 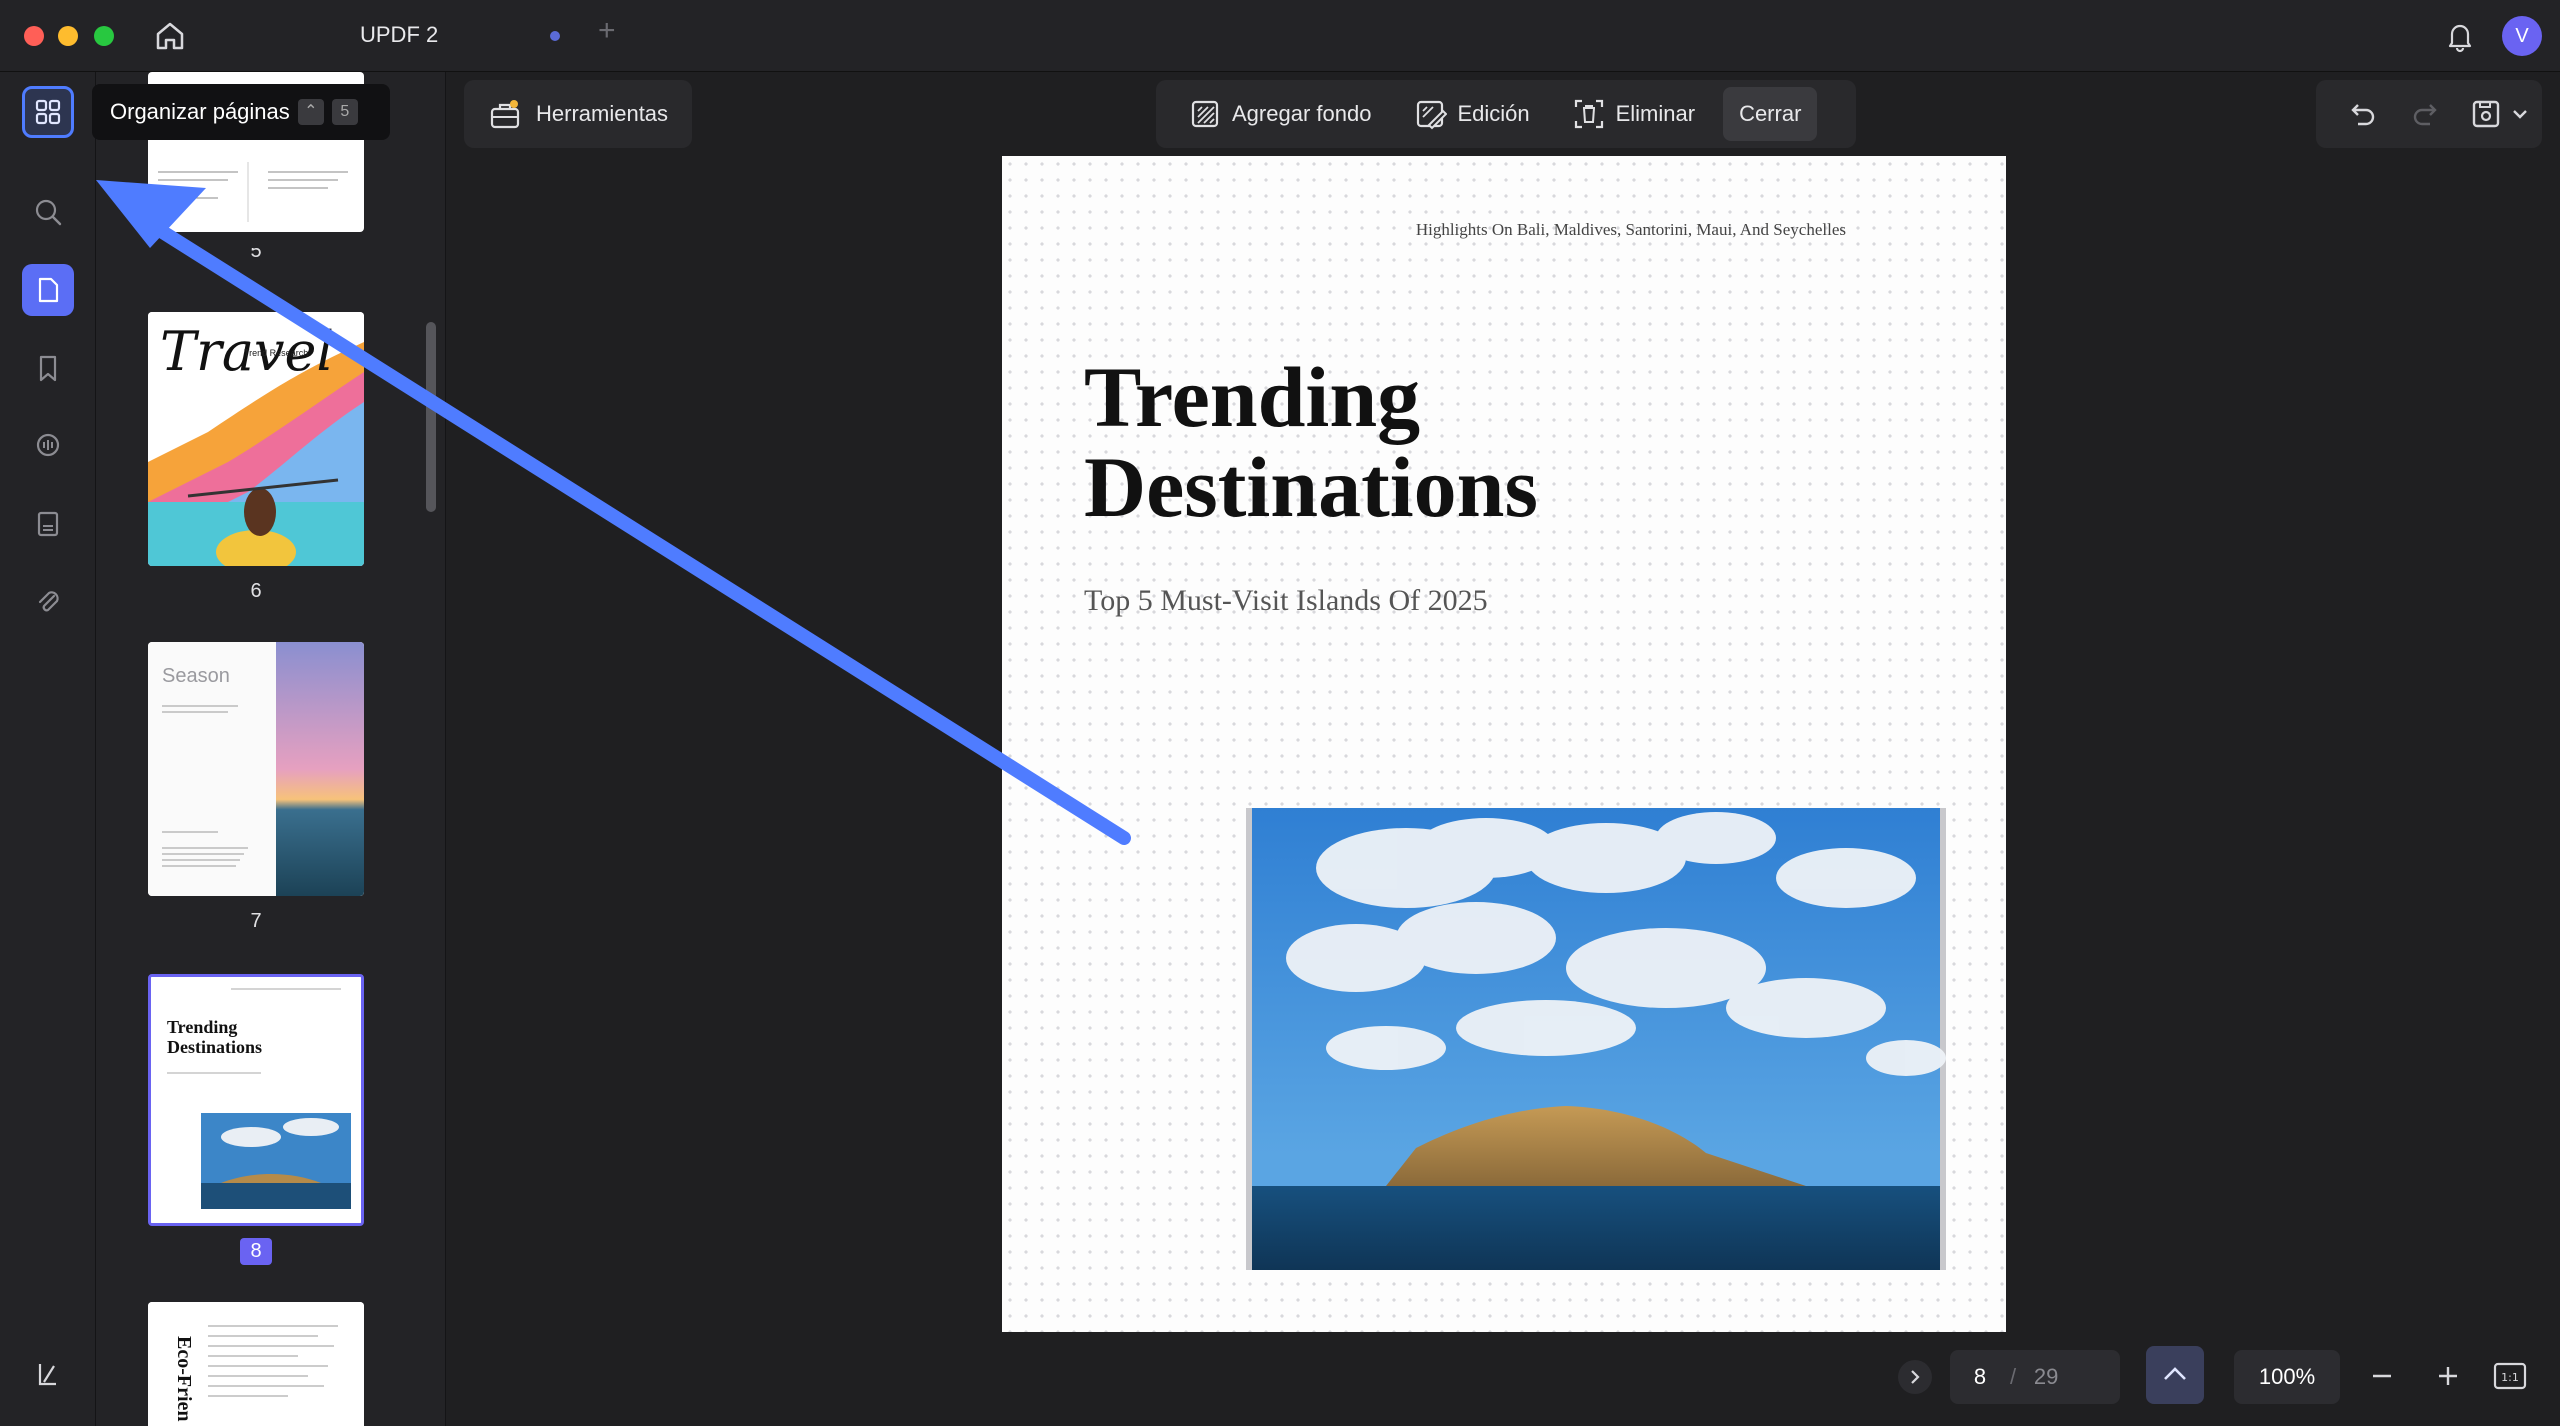 I want to click on grid-icon, so click(x=48, y=112).